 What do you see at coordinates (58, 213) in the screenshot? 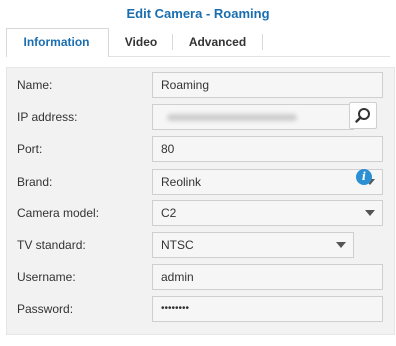
I see `camera-model-label: Camera model:` at bounding box center [58, 213].